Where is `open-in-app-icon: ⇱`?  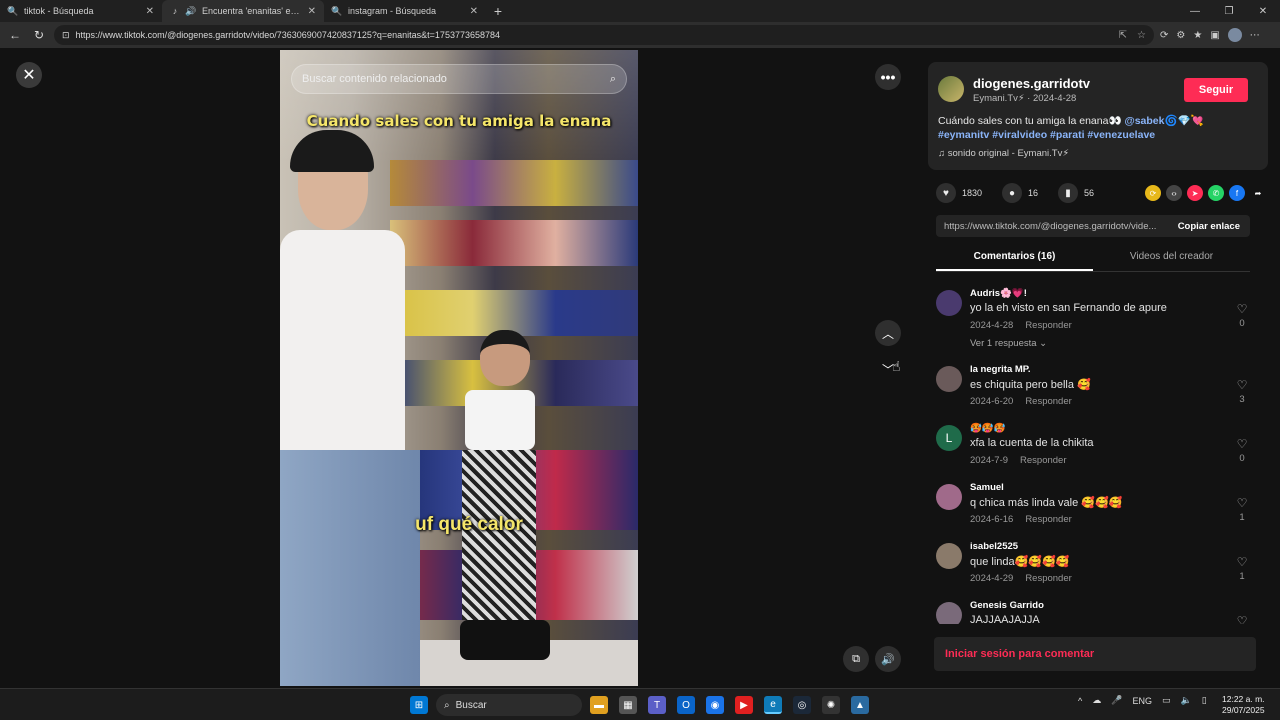
open-in-app-icon: ⇱ is located at coordinates (1123, 35).